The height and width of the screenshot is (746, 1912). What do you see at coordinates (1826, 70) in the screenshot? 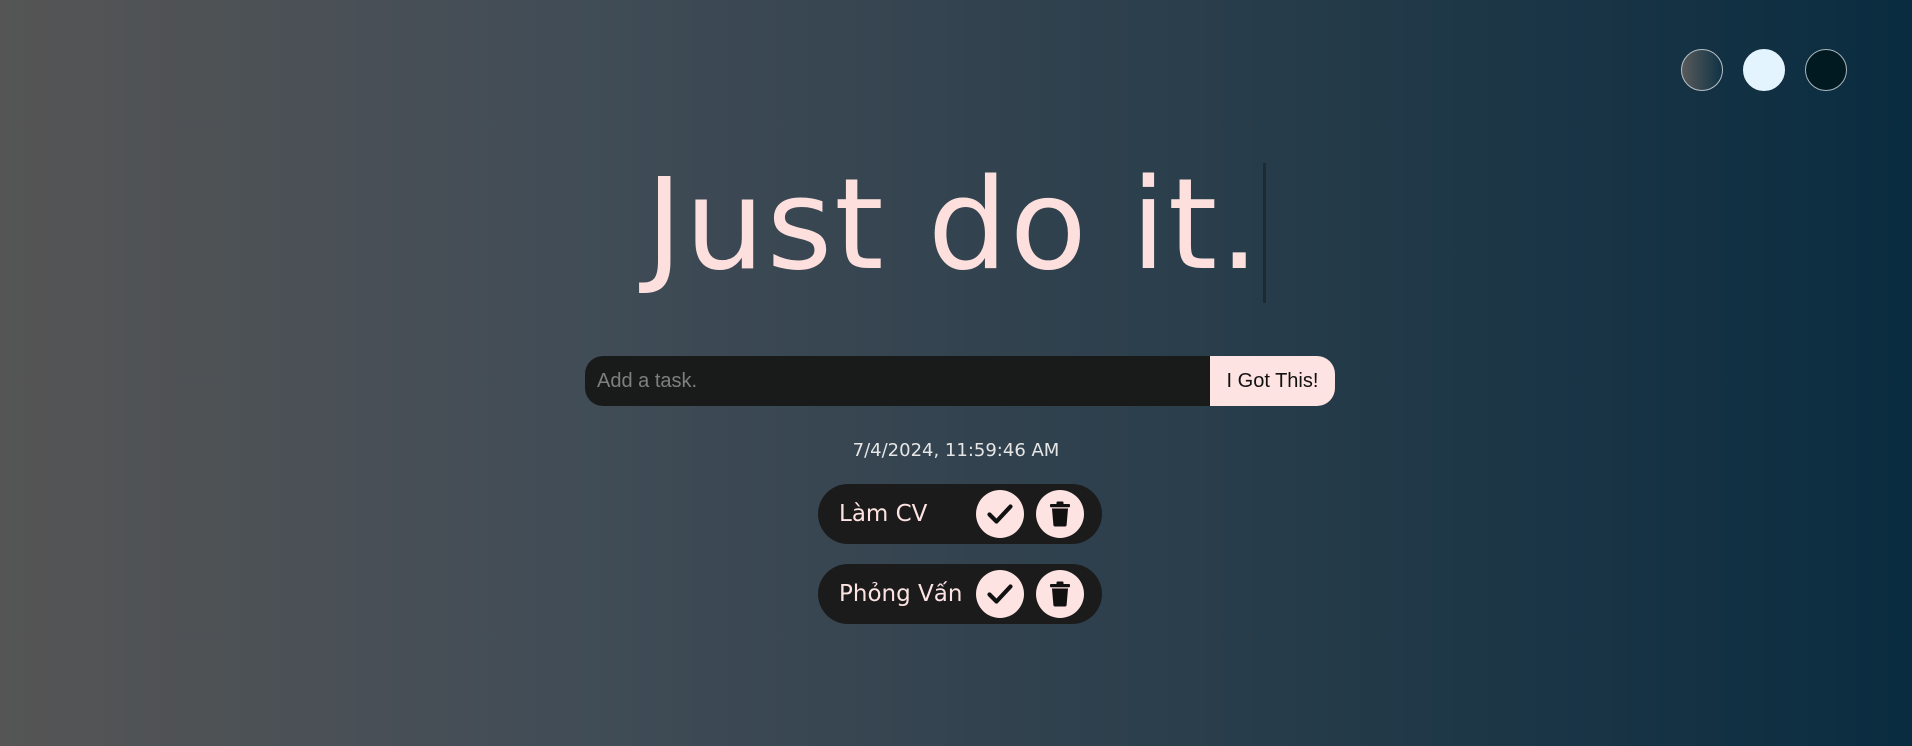
I see `darker-theme-button` at bounding box center [1826, 70].